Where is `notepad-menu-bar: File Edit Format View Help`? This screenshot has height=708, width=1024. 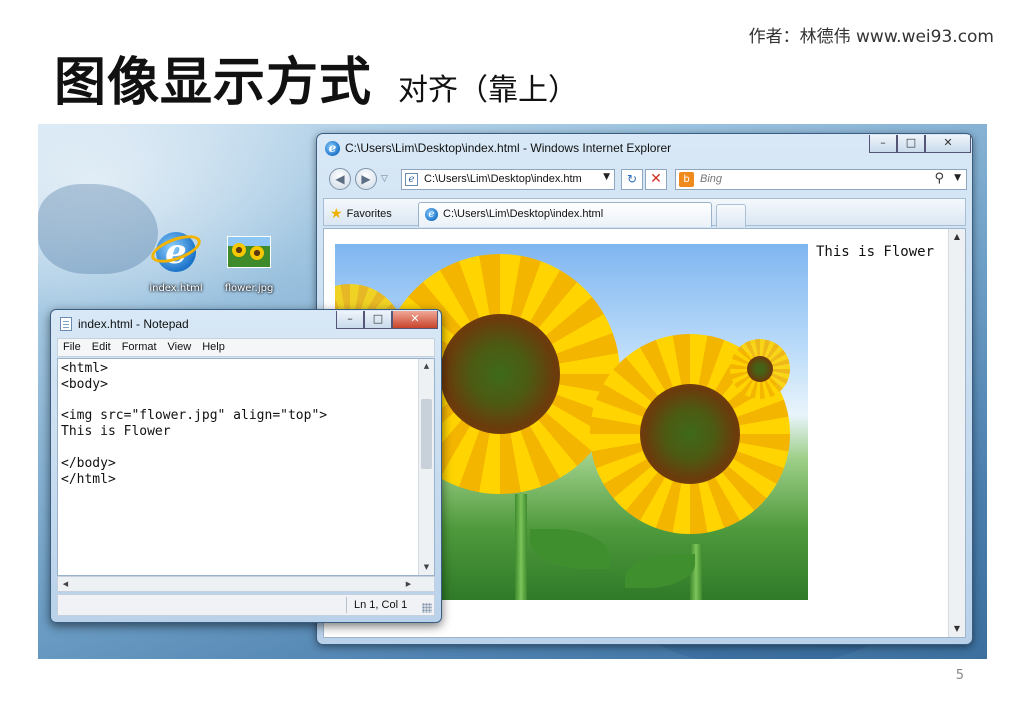
notepad-menu-bar: File Edit Format View Help is located at coordinates (246, 347).